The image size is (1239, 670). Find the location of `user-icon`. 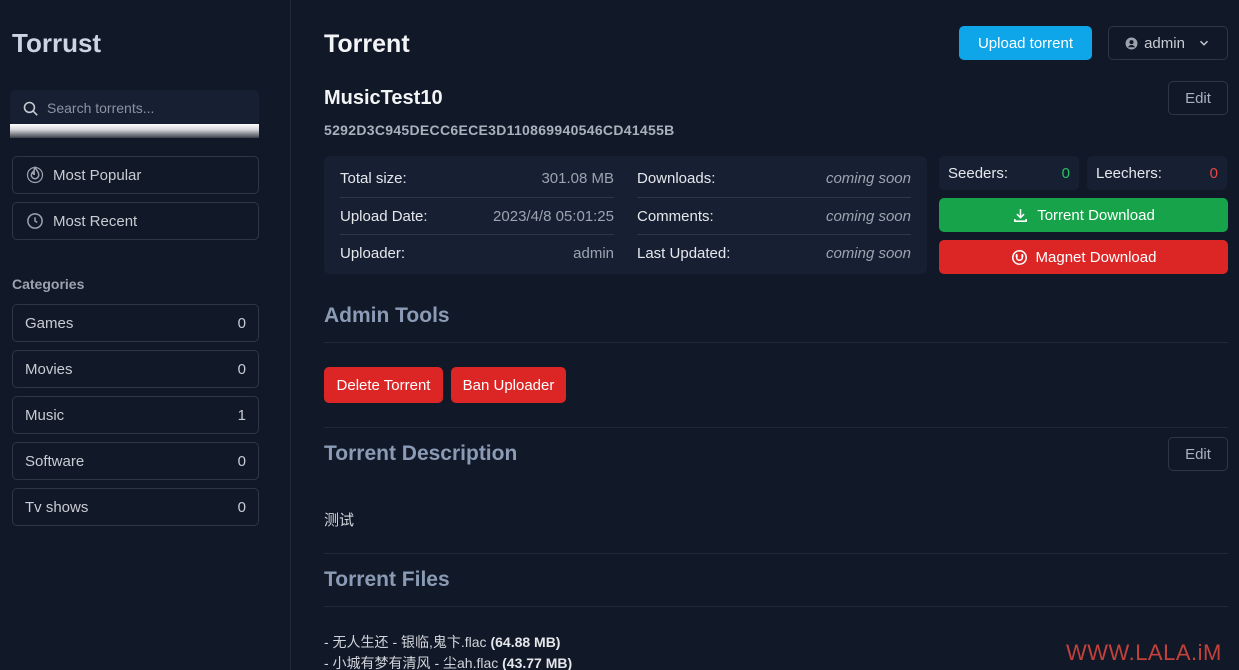

user-icon is located at coordinates (1131, 43).